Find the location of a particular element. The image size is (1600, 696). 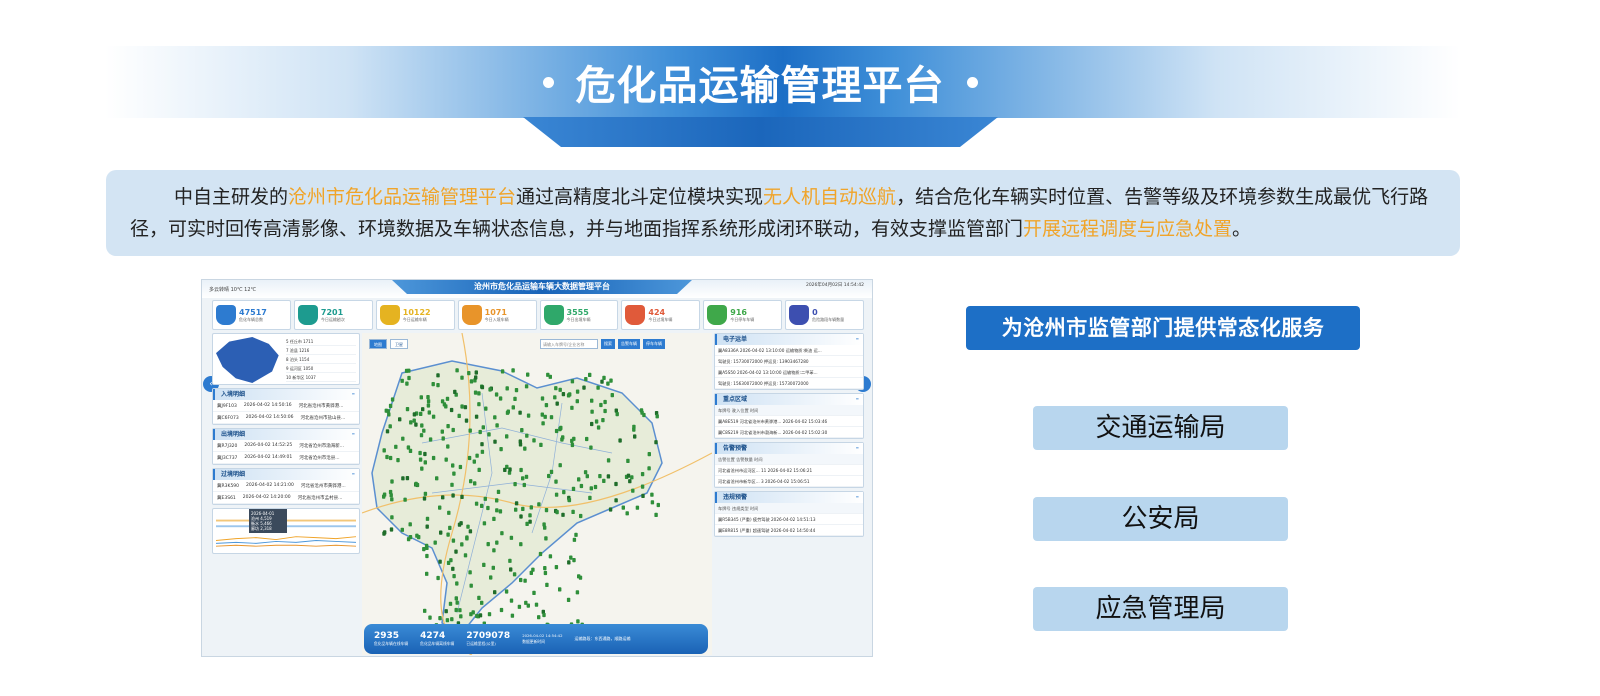

map-canvas is located at coordinates (537, 494).